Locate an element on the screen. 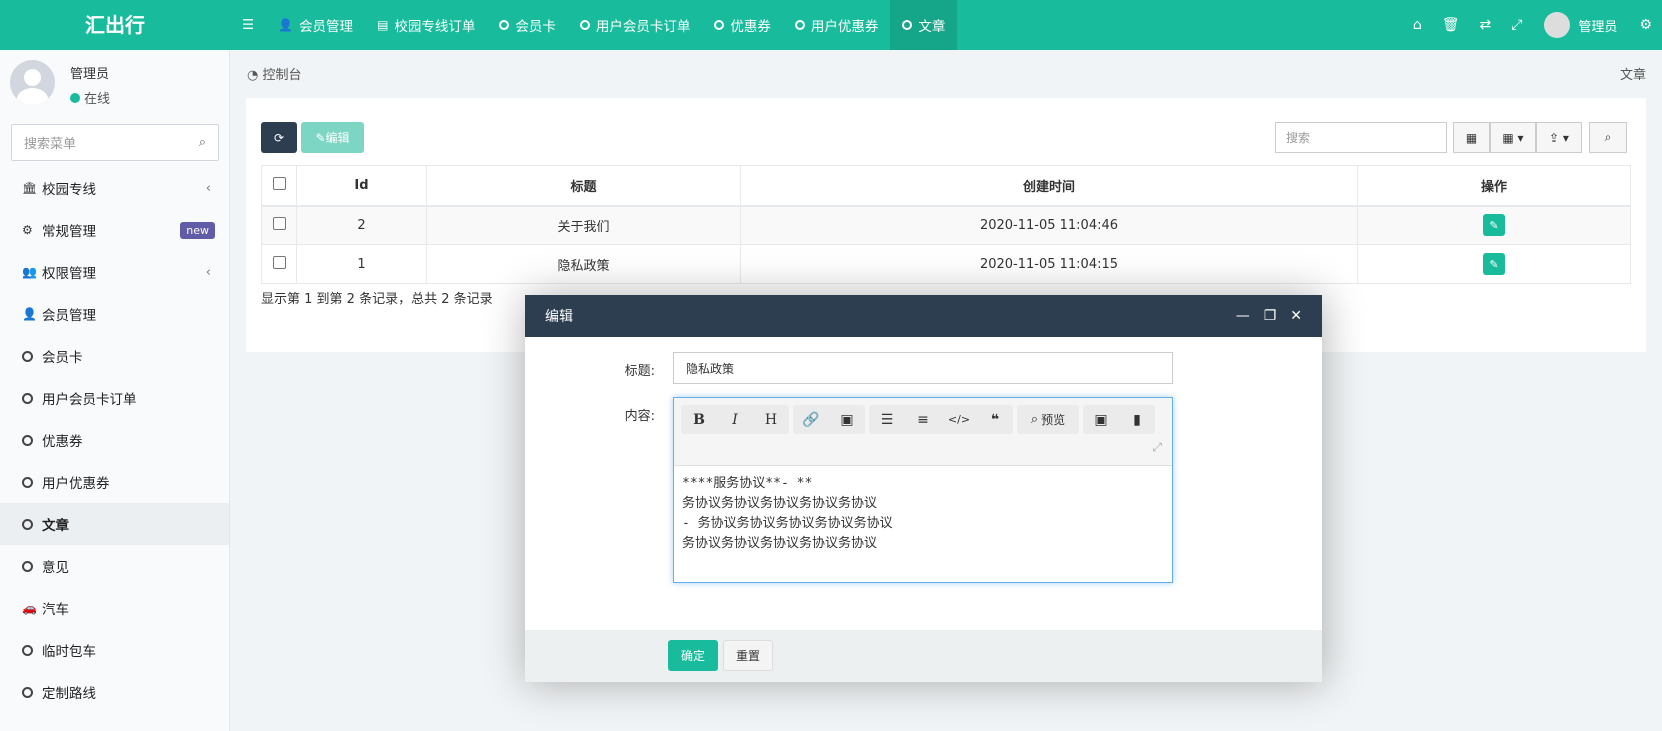 The image size is (1662, 731). sidebar-item-feedback: 意见 is located at coordinates (114, 566).